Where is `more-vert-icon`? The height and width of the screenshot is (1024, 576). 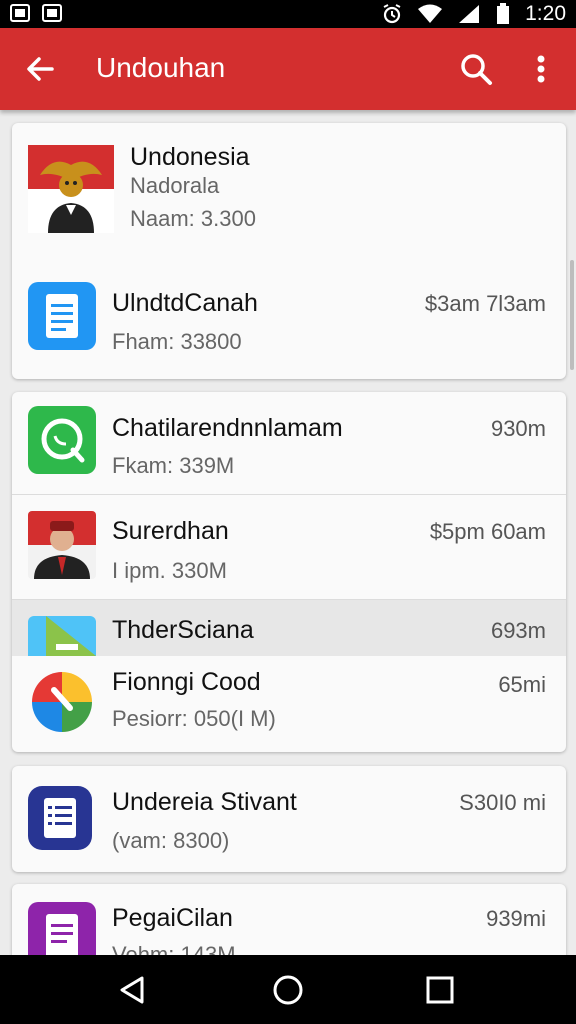
more-vert-icon is located at coordinates (541, 69).